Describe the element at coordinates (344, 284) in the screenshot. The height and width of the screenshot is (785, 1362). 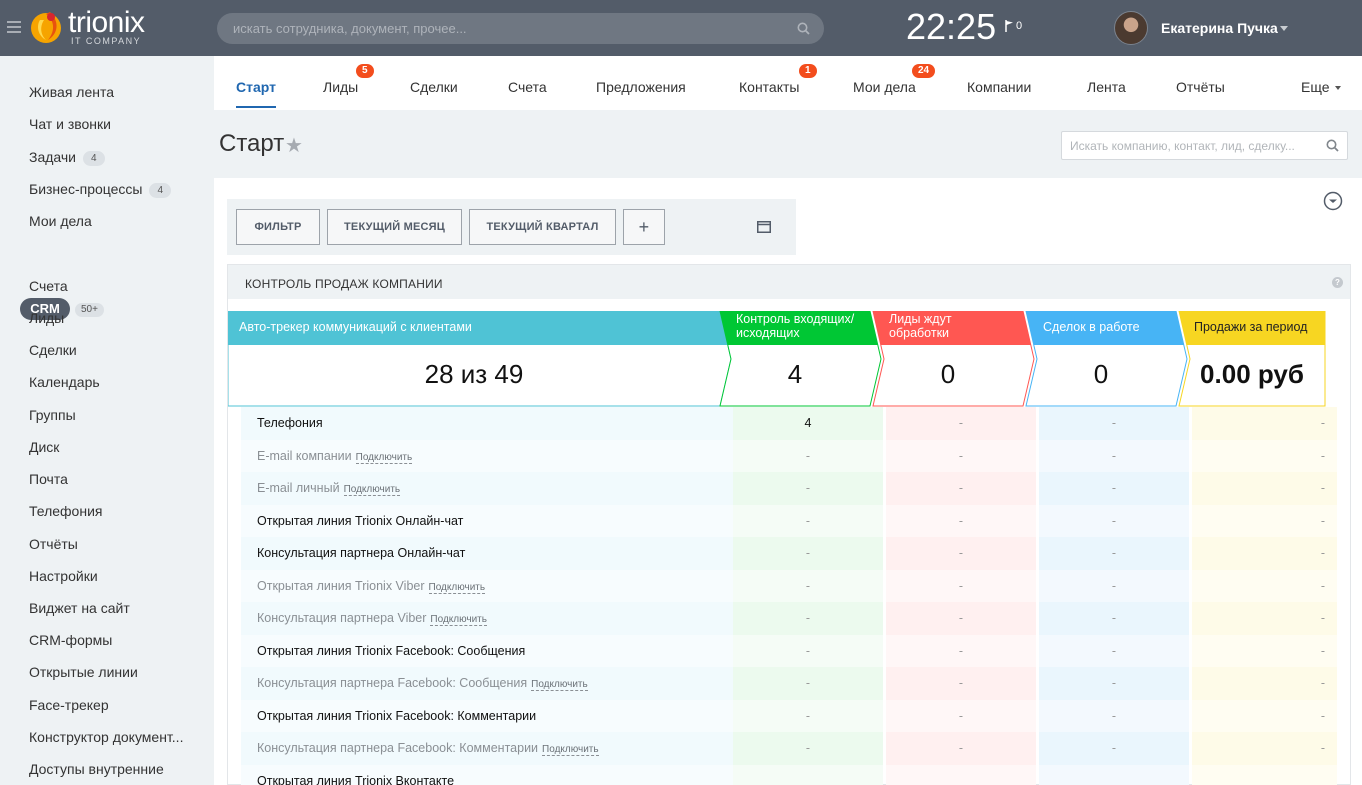
I see `panel-title: КОНТРОЛЬ ПРОДАЖ КОМПАНИИ` at that location.